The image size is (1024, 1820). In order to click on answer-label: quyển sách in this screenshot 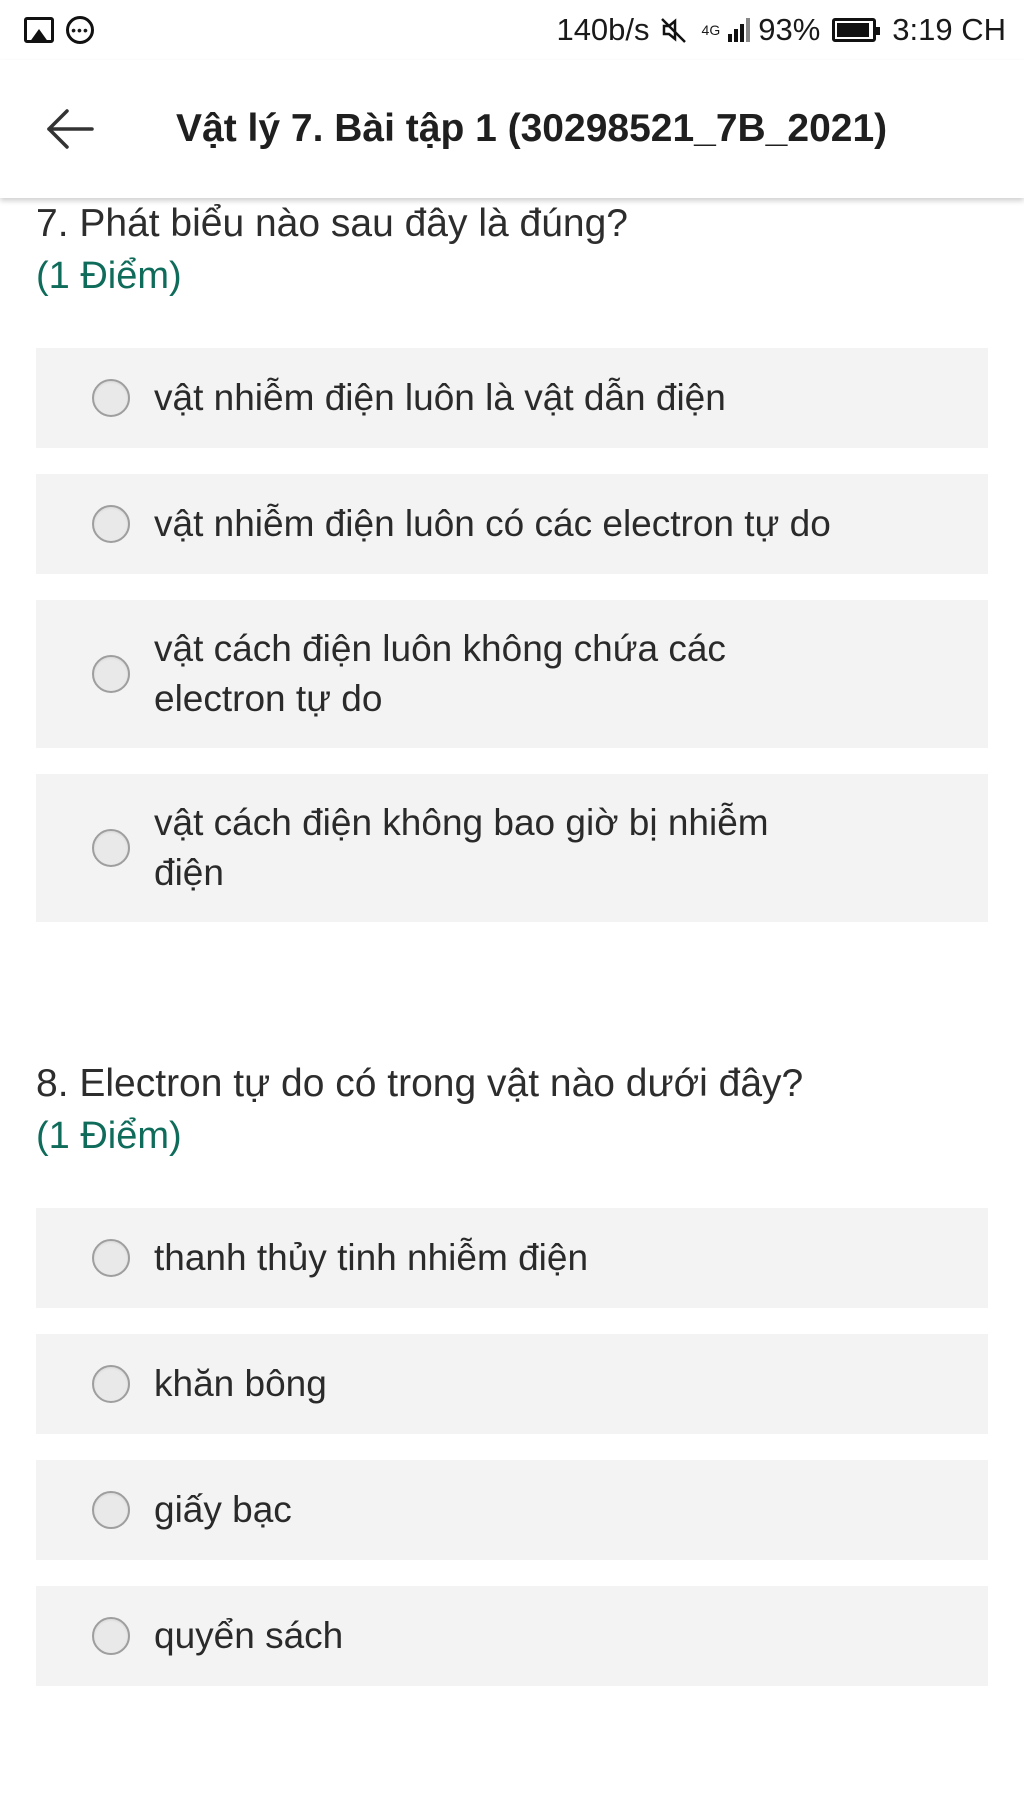, I will do `click(249, 1635)`.